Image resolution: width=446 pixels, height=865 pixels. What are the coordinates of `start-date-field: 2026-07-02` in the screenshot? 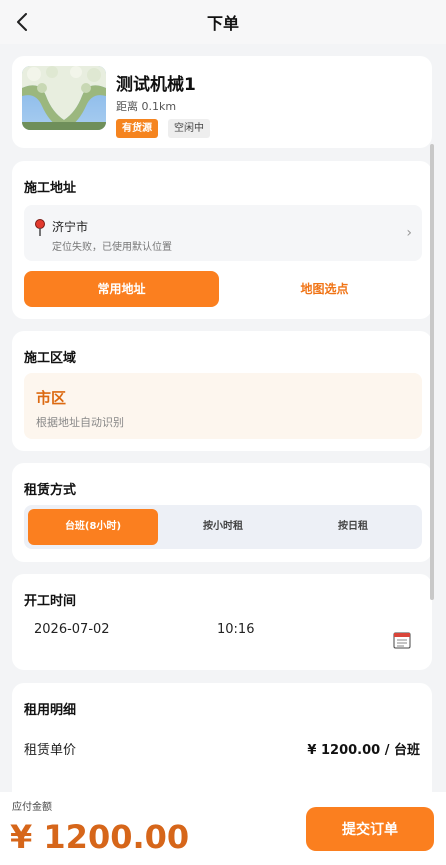 It's located at (72, 629).